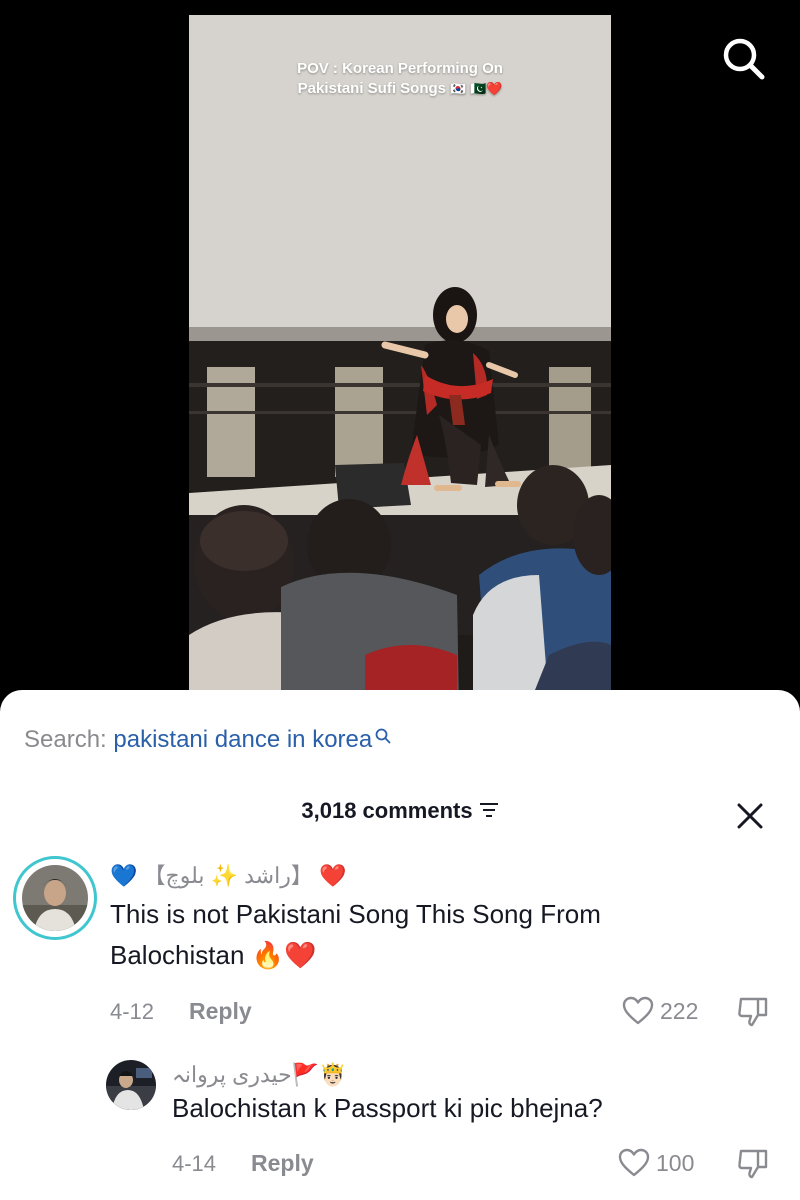 This screenshot has width=800, height=1200. Describe the element at coordinates (194, 1163) in the screenshot. I see `comment-date: 4-14` at that location.